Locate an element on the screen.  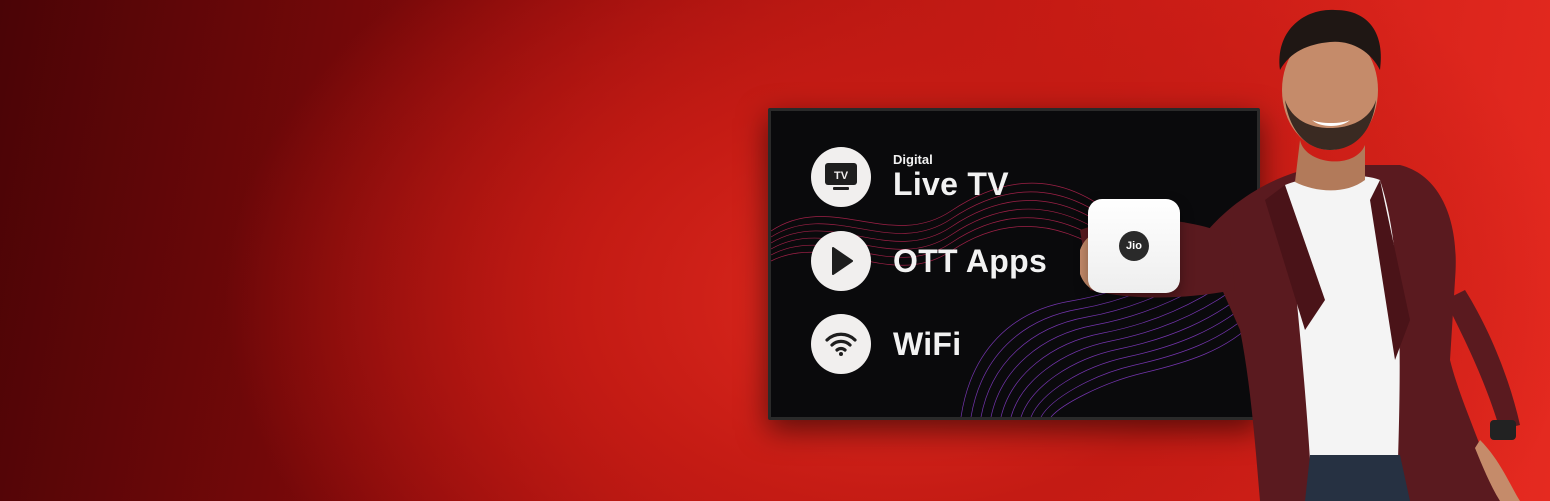
feature-sub-label: Digital is located at coordinates (913, 159).